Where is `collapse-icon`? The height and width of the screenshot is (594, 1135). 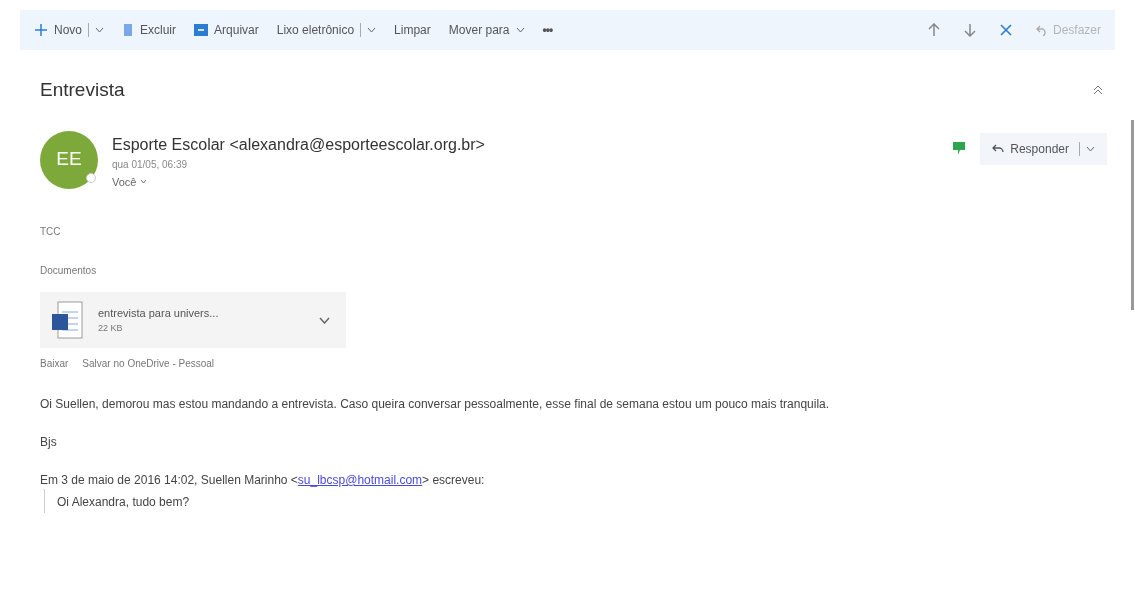
collapse-icon is located at coordinates (1098, 90).